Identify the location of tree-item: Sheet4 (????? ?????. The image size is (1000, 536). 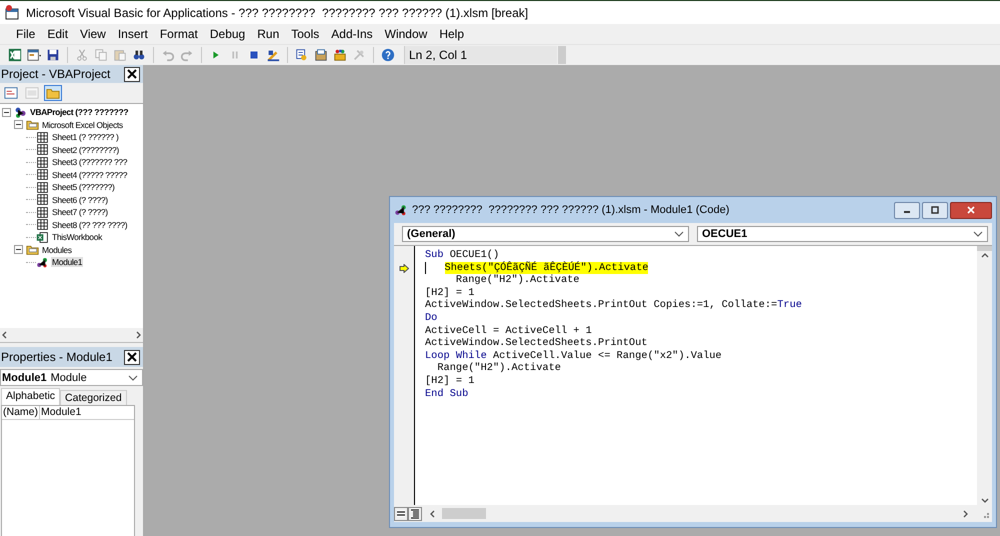
(89, 175).